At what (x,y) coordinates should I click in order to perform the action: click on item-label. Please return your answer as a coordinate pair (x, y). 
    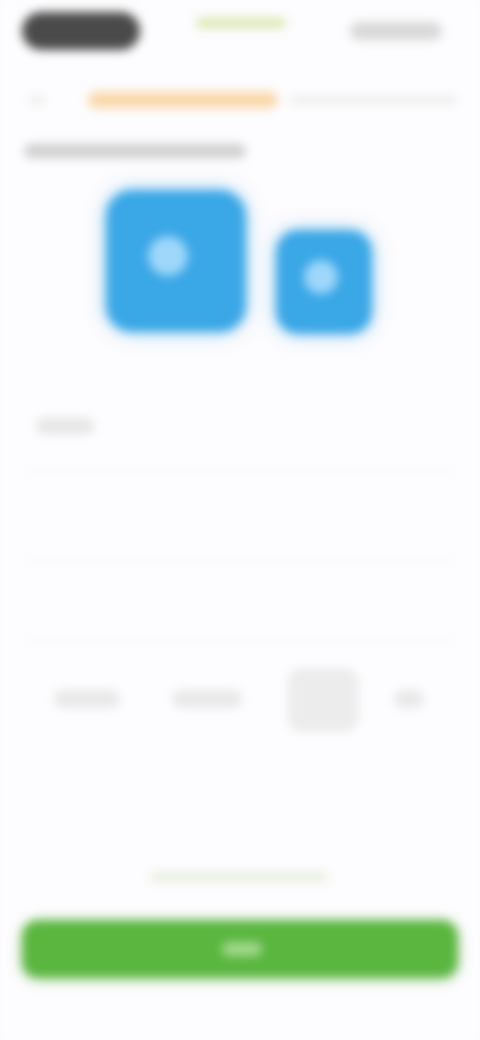
    Looking at the image, I should click on (65, 426).